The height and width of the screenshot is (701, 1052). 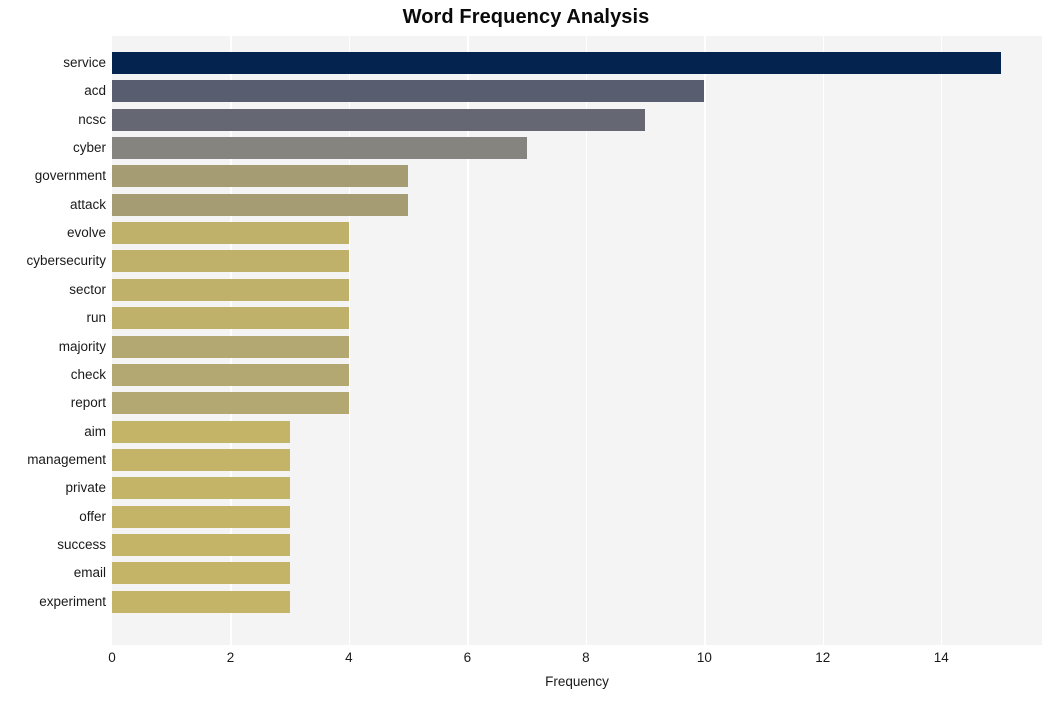 I want to click on y-tick-label: cybersecurity, so click(x=66, y=261).